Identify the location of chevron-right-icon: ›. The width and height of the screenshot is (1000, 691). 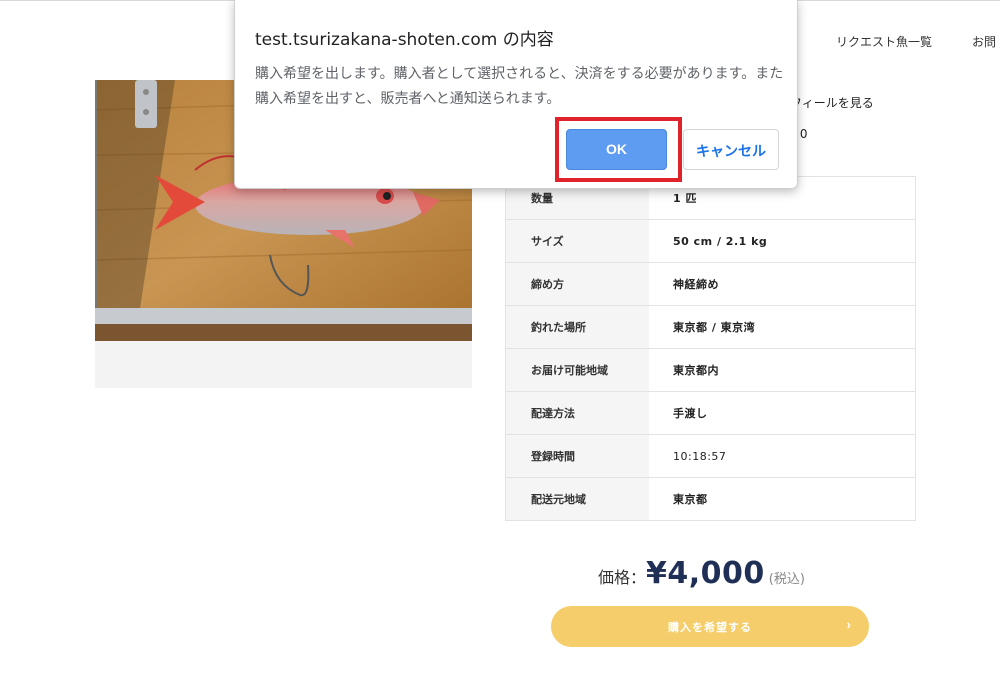
(848, 624).